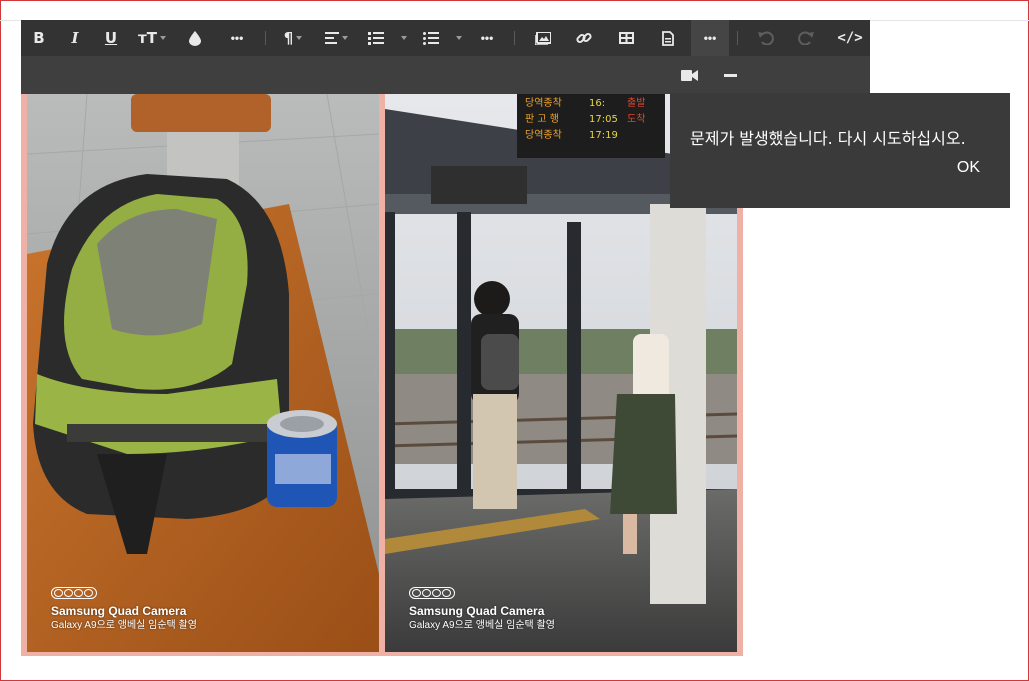 The width and height of the screenshot is (1029, 681). I want to click on redo-button, so click(806, 38).